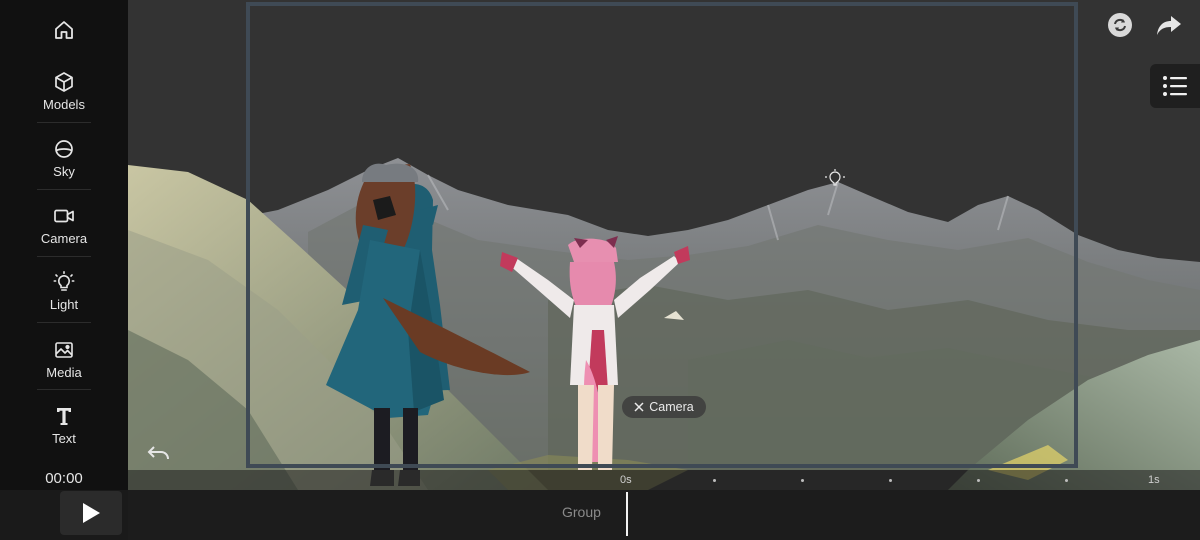 This screenshot has height=540, width=1200. What do you see at coordinates (664, 515) in the screenshot?
I see `timeline-track: Group` at bounding box center [664, 515].